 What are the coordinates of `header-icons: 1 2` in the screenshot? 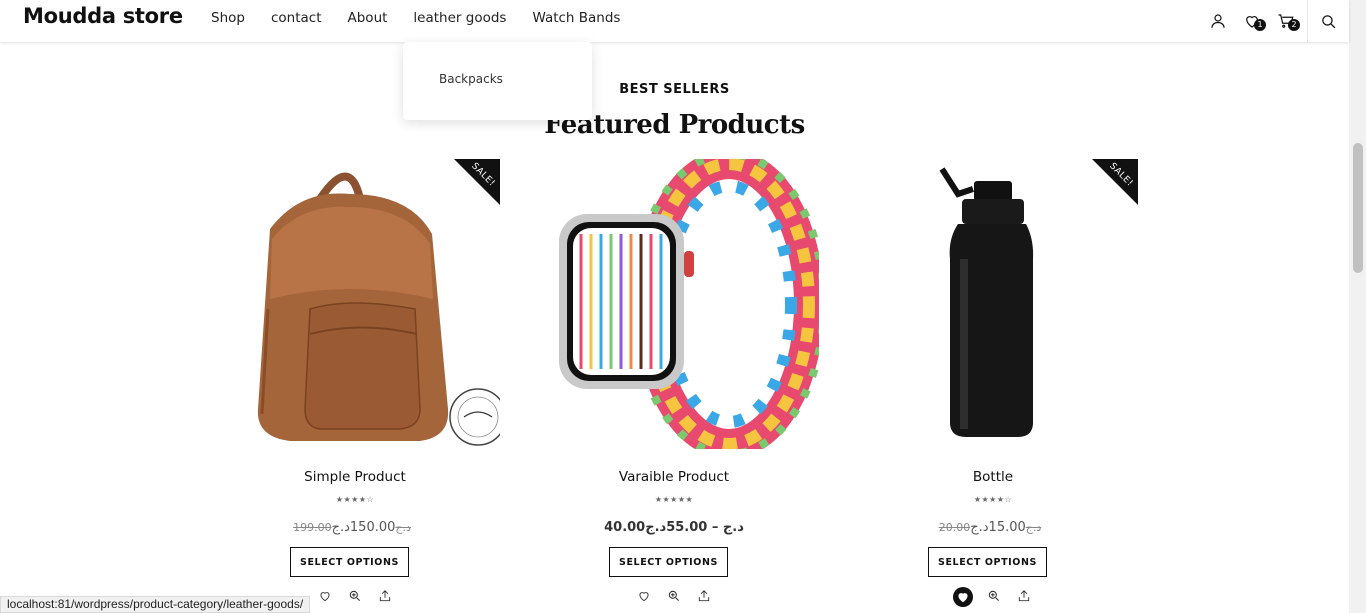 It's located at (1275, 21).